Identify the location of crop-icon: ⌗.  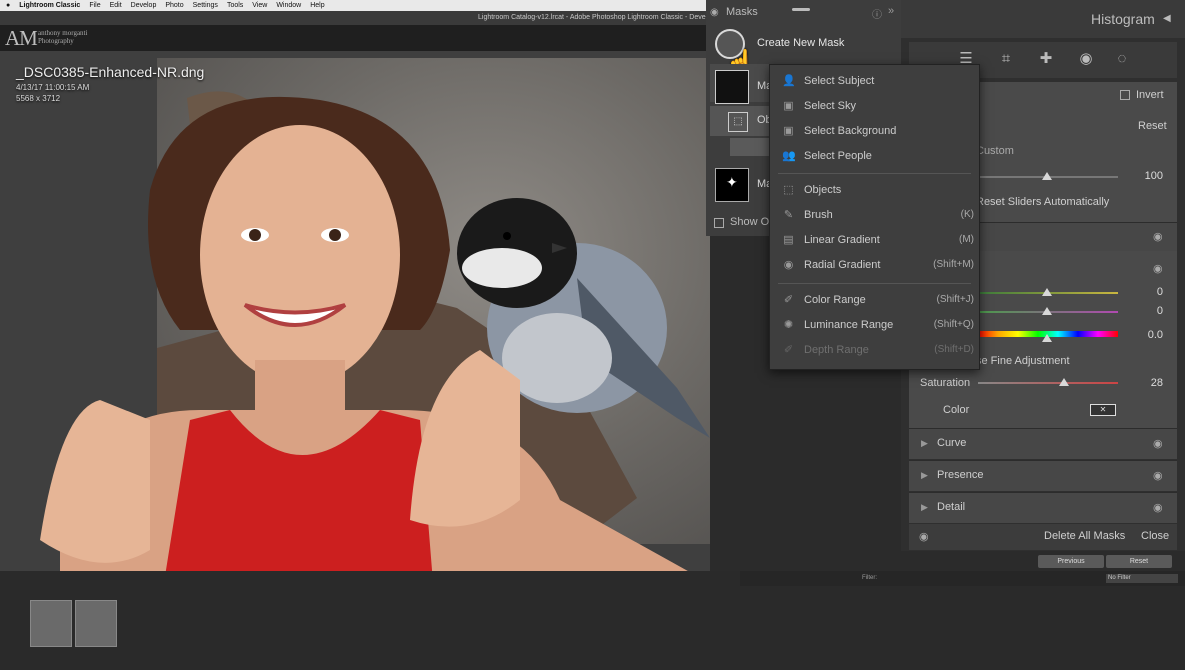
(1006, 59).